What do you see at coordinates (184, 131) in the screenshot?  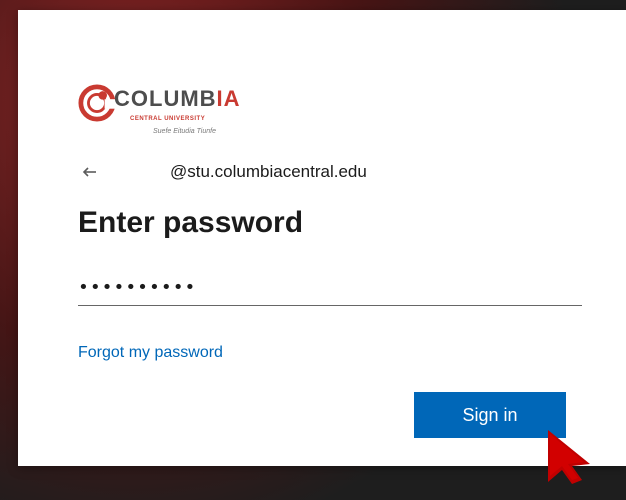 I see `logo-motto: Suefe Eitudia Tiunfe` at bounding box center [184, 131].